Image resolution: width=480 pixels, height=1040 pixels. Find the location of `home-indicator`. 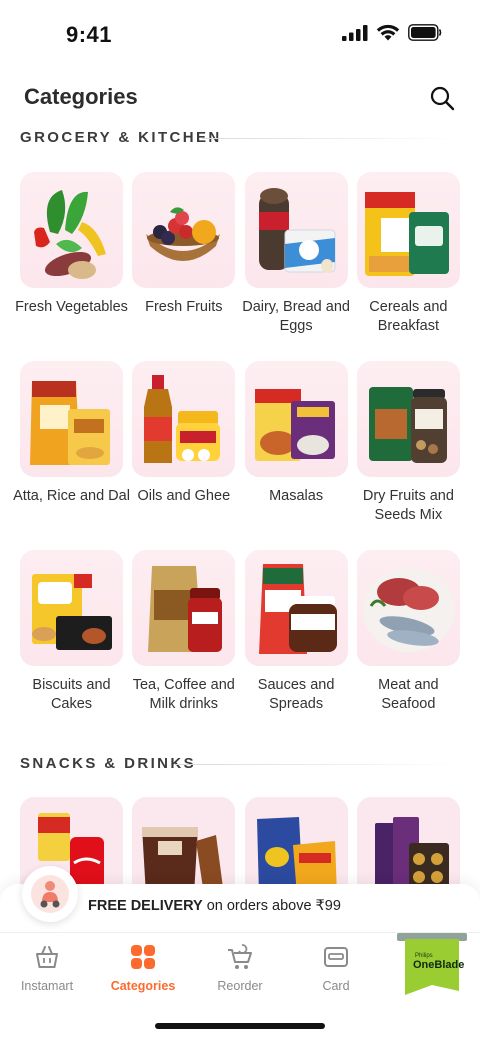

home-indicator is located at coordinates (240, 1026).